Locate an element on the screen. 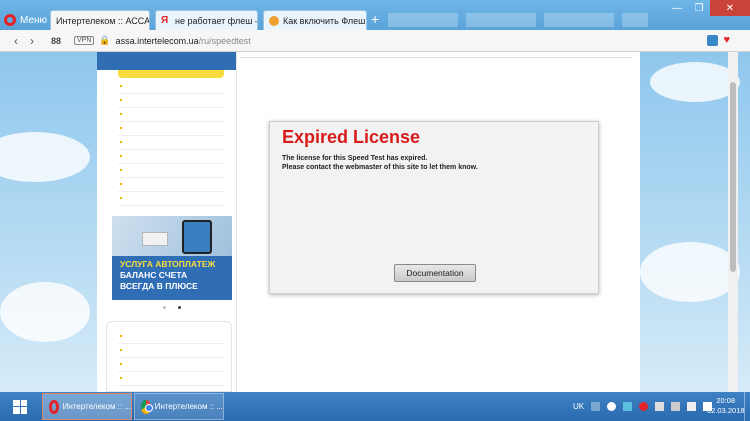  windows-logo-icon is located at coordinates (20, 406).